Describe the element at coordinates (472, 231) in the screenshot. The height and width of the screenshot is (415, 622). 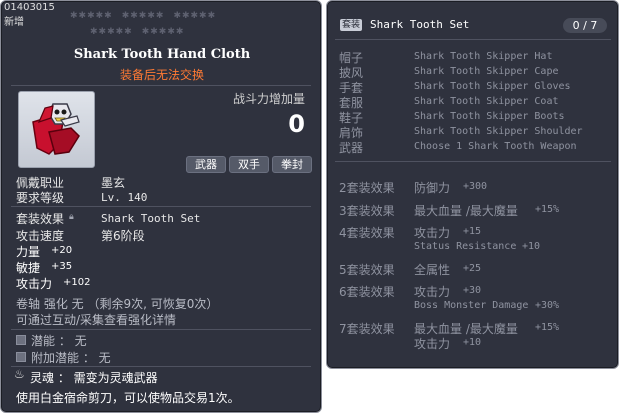
I see `set-effect-value: +15` at that location.